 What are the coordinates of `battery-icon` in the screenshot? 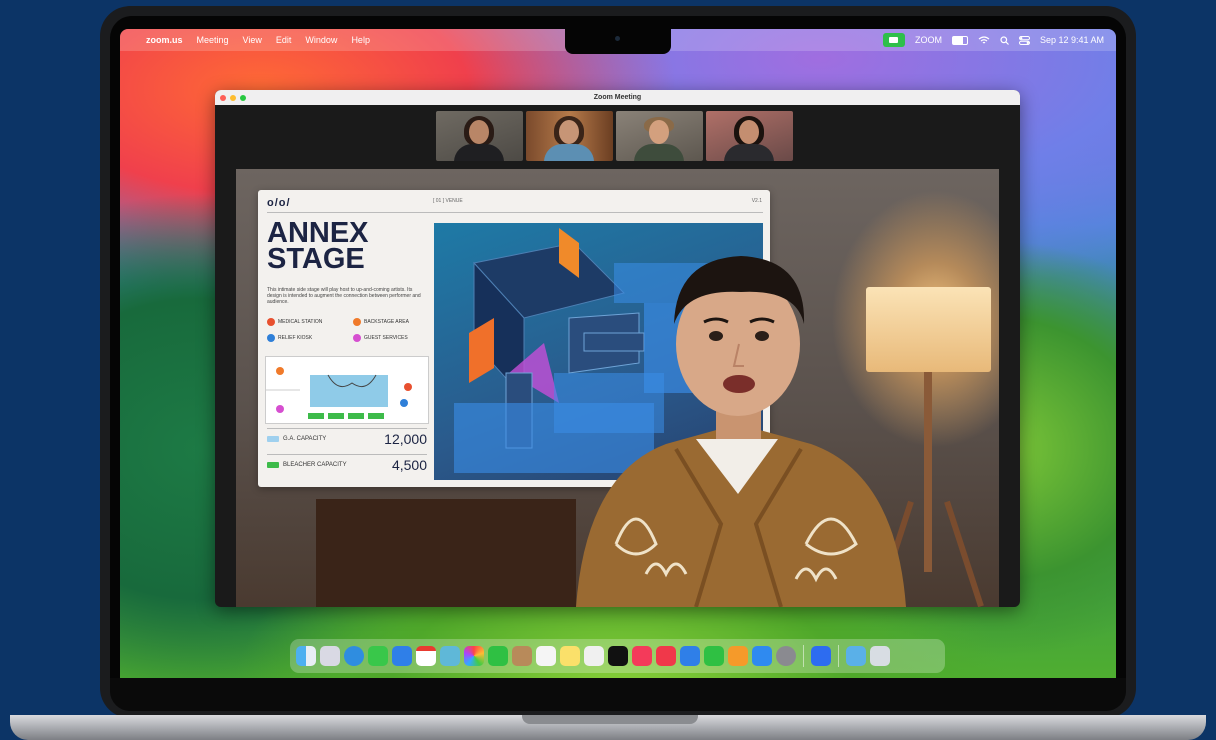 It's located at (959, 40).